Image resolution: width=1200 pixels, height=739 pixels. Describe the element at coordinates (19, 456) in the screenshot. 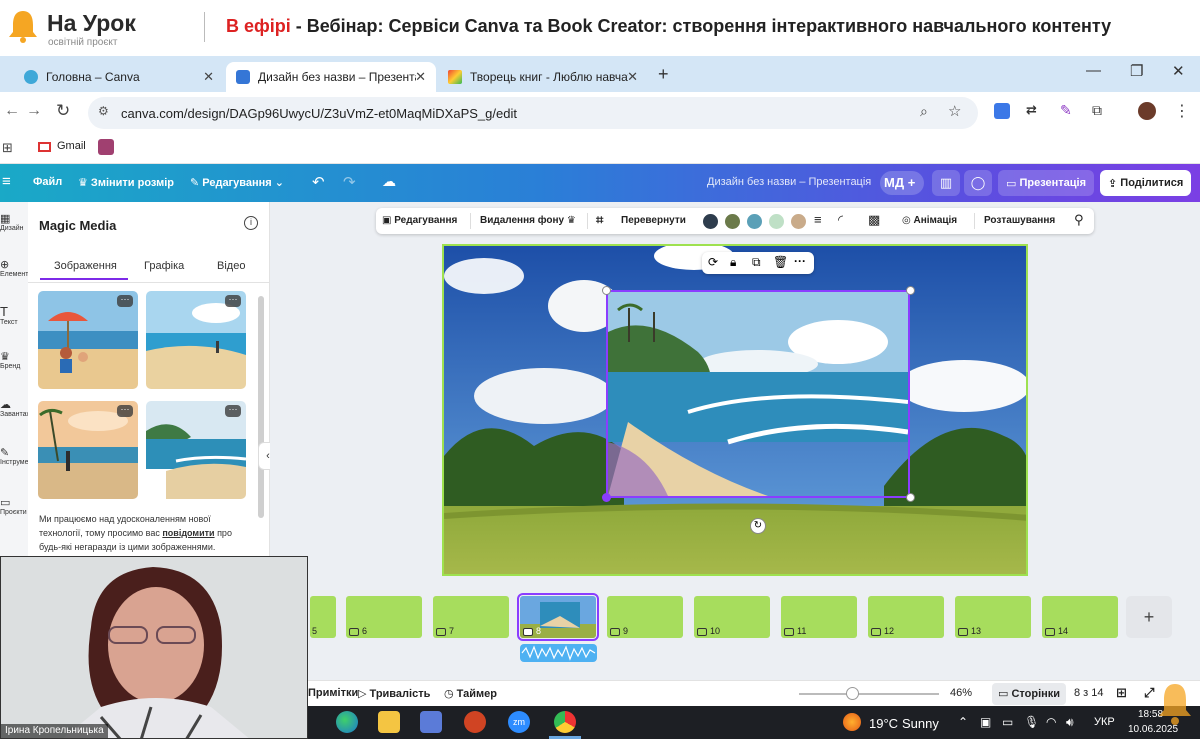

I see `rail-tools: ✎ Інструменти` at that location.